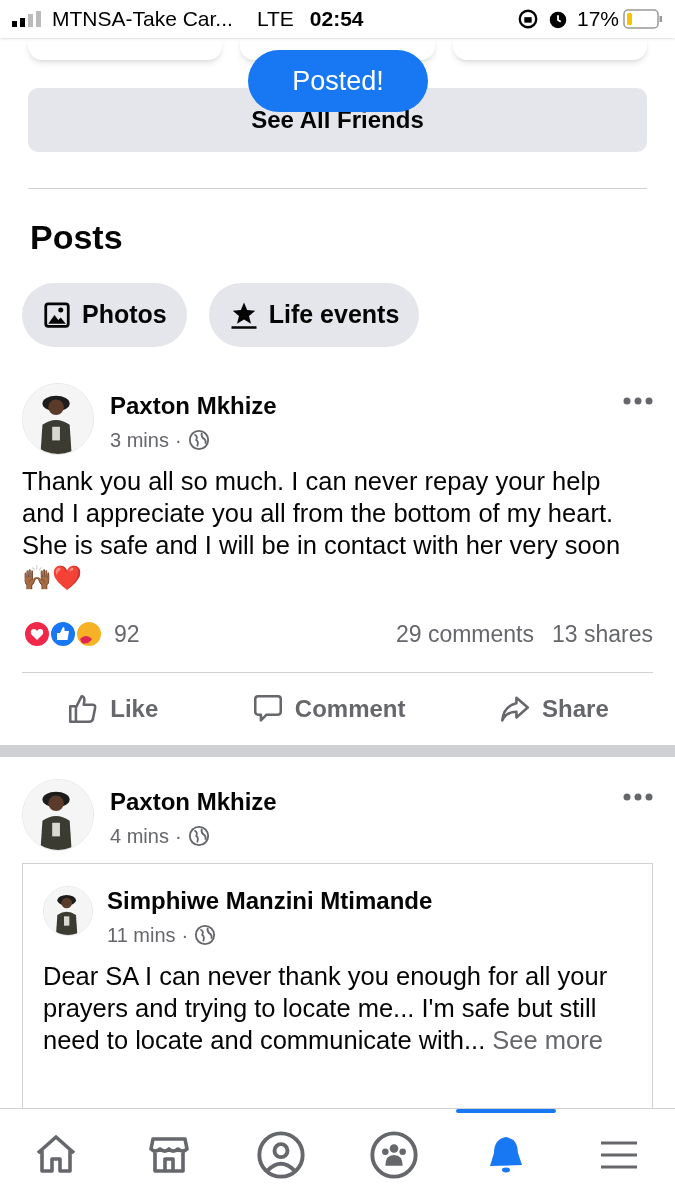  What do you see at coordinates (104, 315) in the screenshot?
I see `filter-chip: Photos` at bounding box center [104, 315].